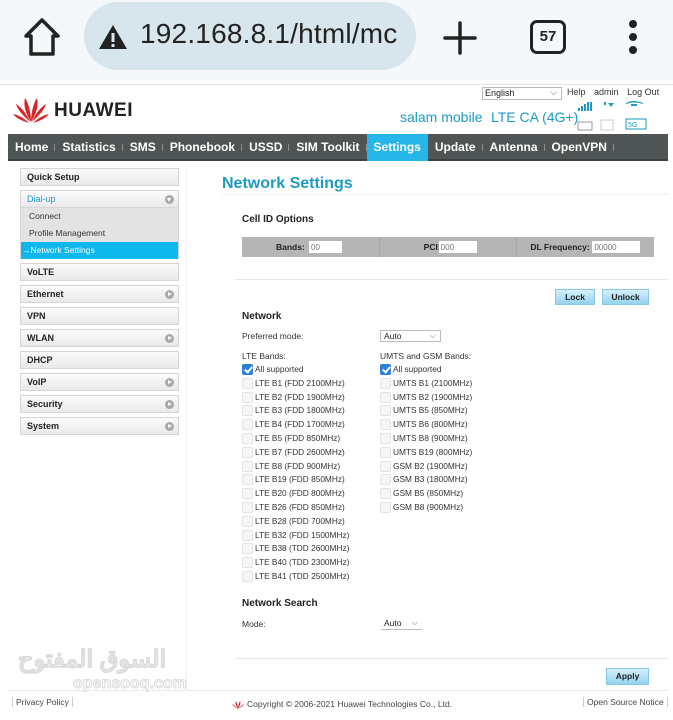  What do you see at coordinates (99, 177) in the screenshot?
I see `sidebar-item-quick-setup: Quick Setup` at bounding box center [99, 177].